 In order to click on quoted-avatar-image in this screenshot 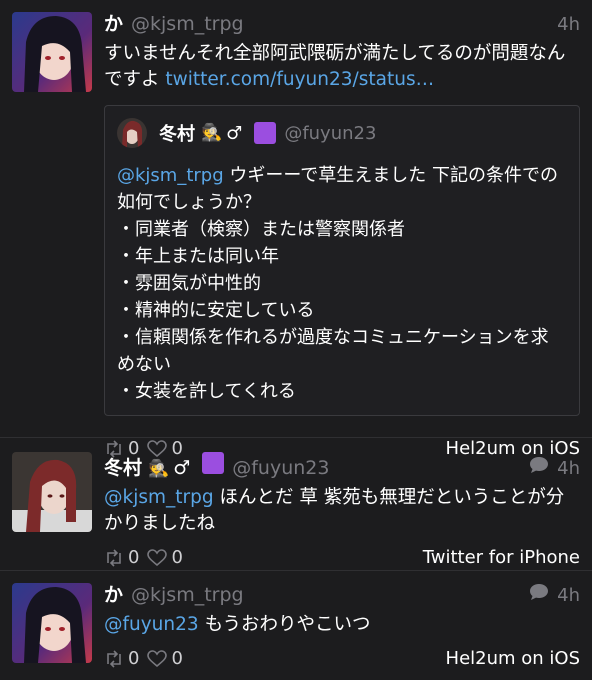, I will do `click(132, 133)`.